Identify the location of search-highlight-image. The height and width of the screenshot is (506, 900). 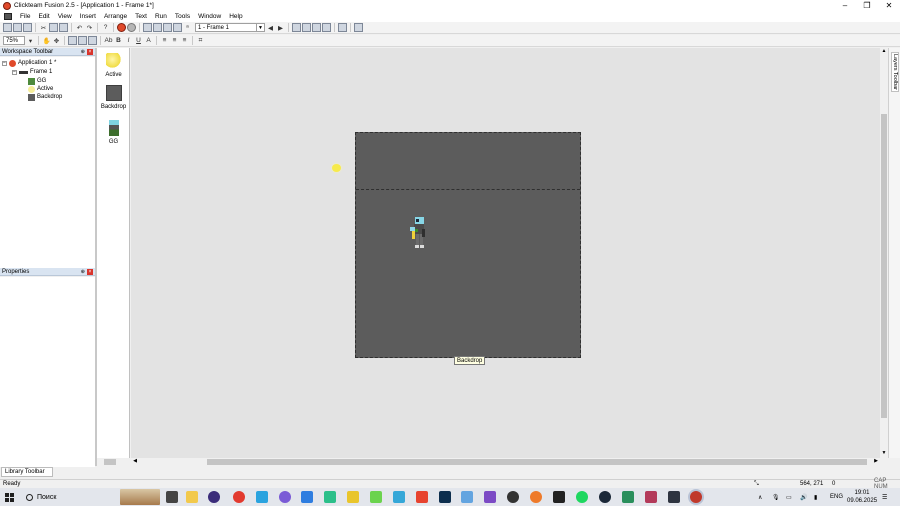
(140, 497).